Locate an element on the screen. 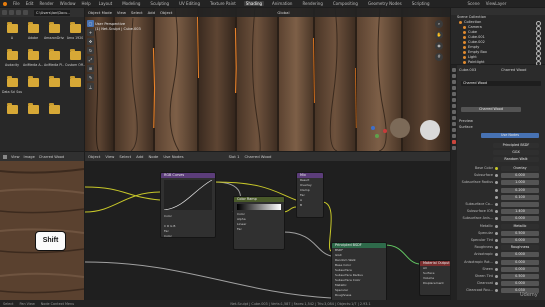 The height and width of the screenshot is (307, 545). folder-item: Arno 1920 is located at coordinates (75, 34).